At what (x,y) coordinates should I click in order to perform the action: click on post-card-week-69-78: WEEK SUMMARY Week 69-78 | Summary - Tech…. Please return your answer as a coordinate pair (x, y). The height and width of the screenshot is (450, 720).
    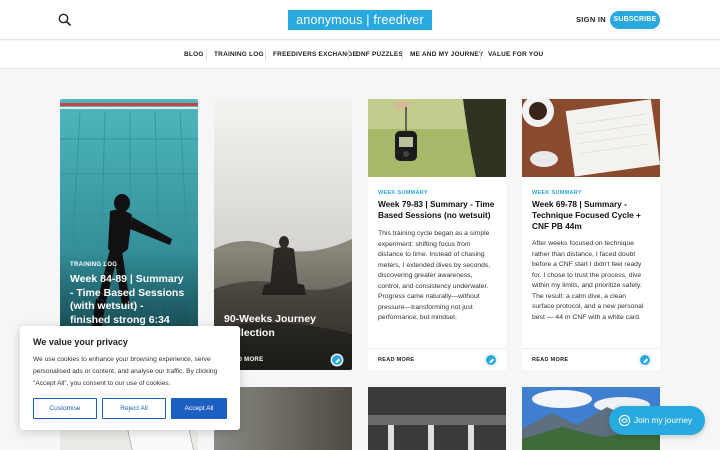
    Looking at the image, I should click on (591, 234).